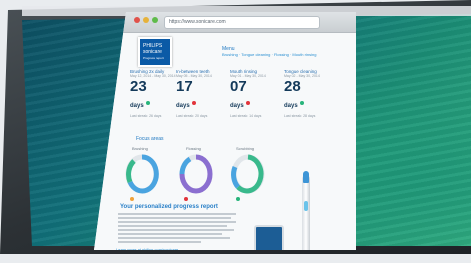 This screenshot has width=471, height=263. What do you see at coordinates (238, 86) in the screenshot?
I see `stat-value: 07` at bounding box center [238, 86].